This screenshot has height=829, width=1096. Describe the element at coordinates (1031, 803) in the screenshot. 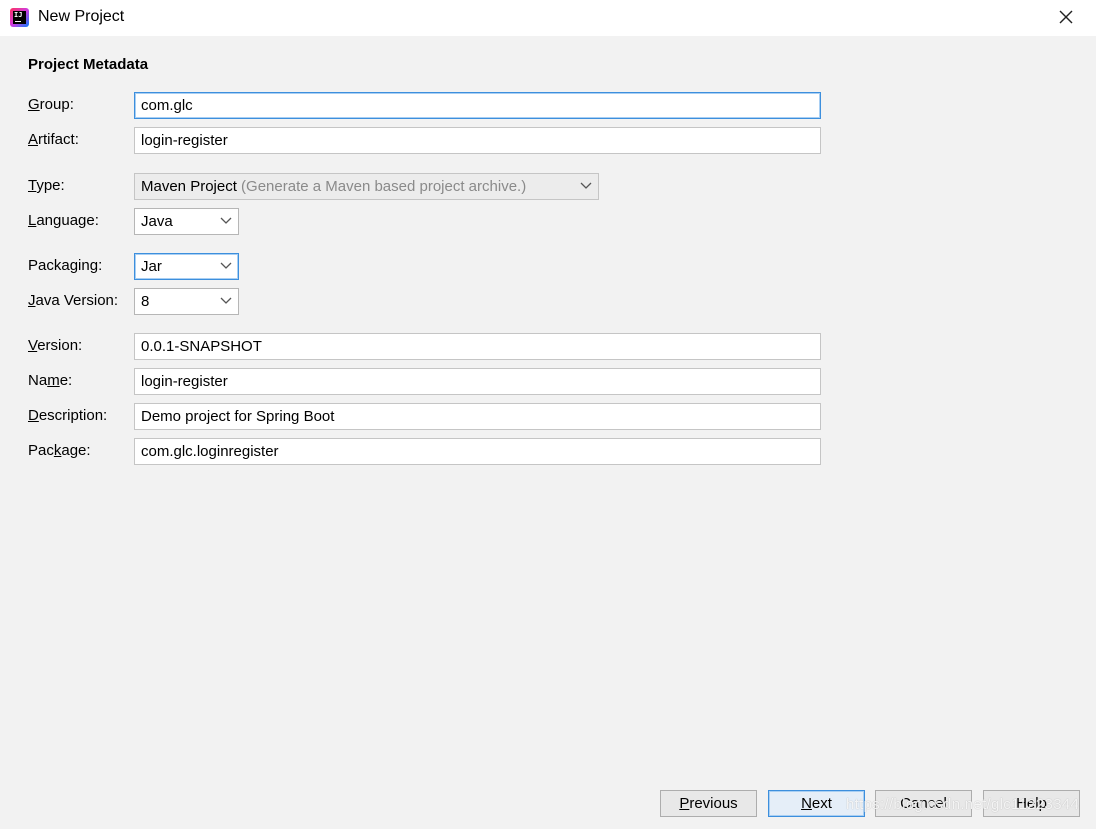

I see `help-button: Help` at that location.